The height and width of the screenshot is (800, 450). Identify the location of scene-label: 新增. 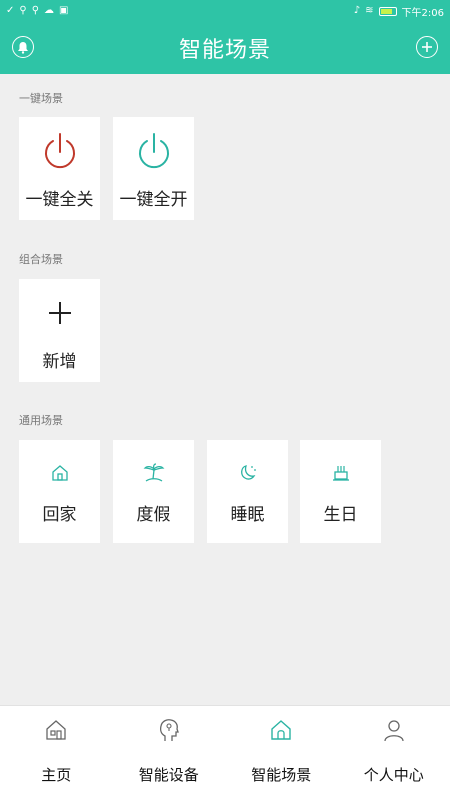
(59, 362).